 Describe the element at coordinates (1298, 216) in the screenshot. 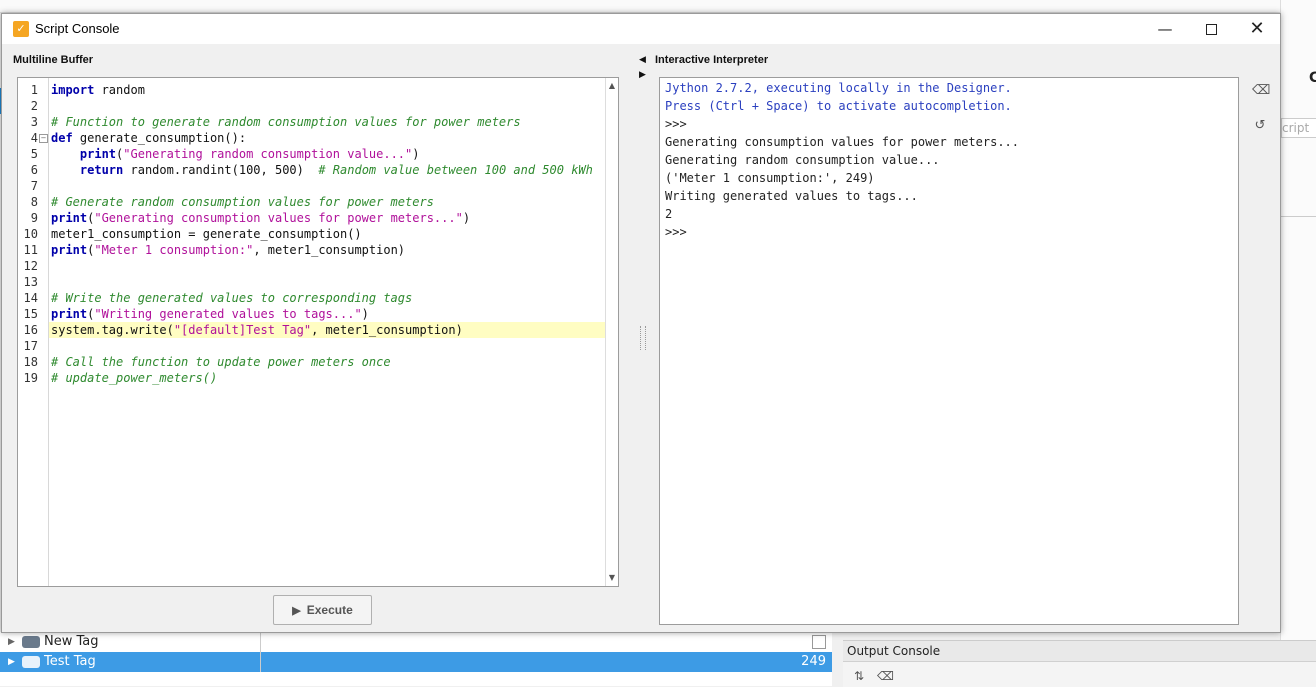

I see `right-panel-divider` at that location.